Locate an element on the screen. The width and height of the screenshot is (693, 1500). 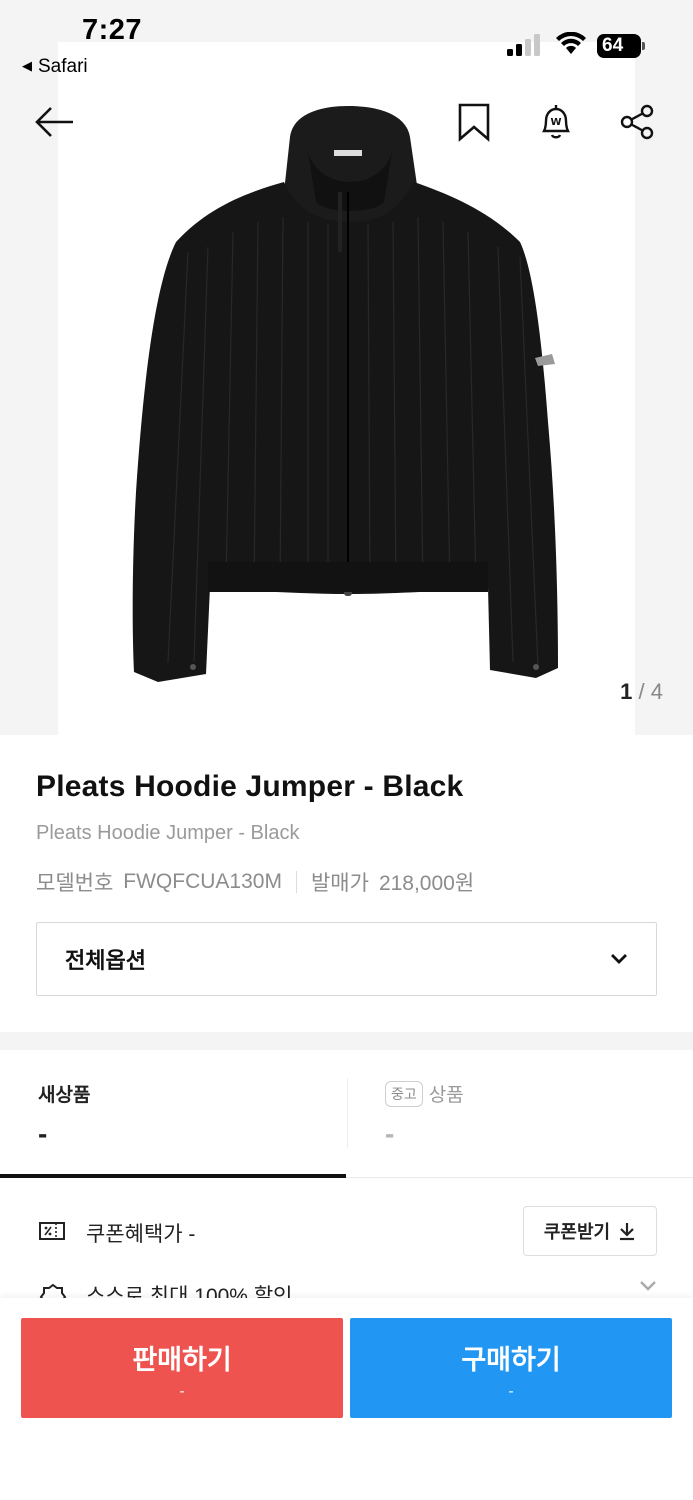
sell-button: 판매하기 - is located at coordinates (182, 1368).